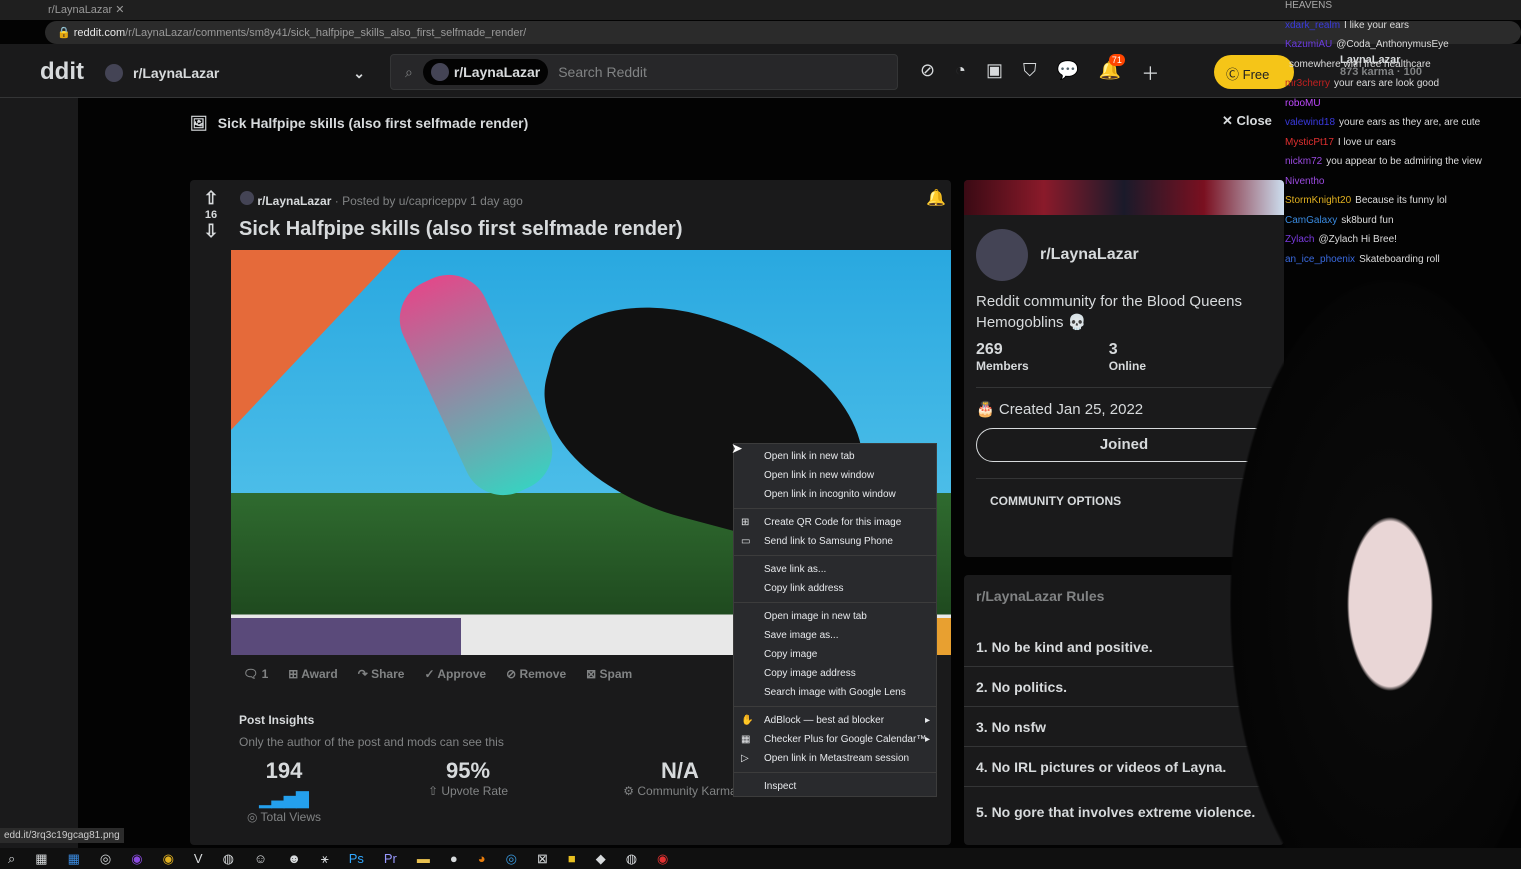 This screenshot has height=869, width=1521. I want to click on search-bar: ⌕ r/LaynaLazar Search Reddit, so click(644, 72).